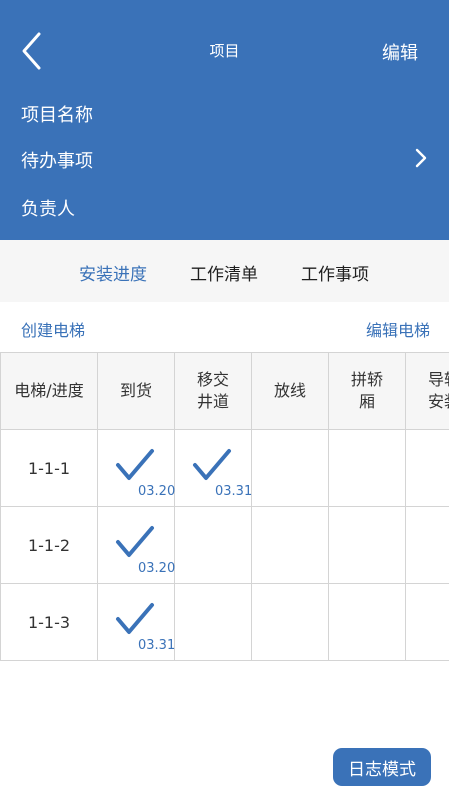 This screenshot has height=800, width=449. What do you see at coordinates (113, 272) in the screenshot?
I see `tab-install-progress: 安装进度` at bounding box center [113, 272].